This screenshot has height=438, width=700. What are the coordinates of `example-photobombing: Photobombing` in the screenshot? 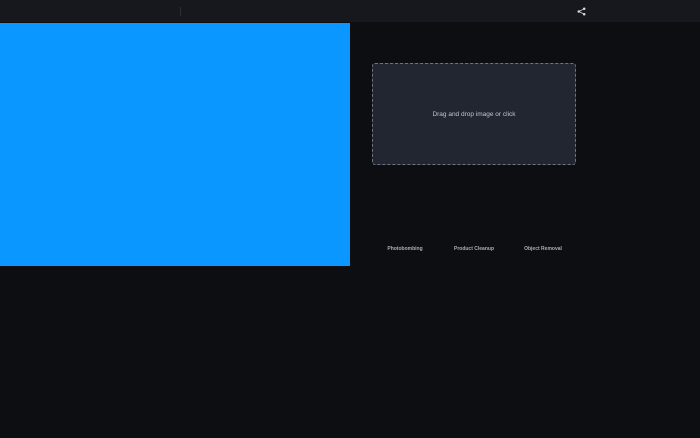 It's located at (404, 249).